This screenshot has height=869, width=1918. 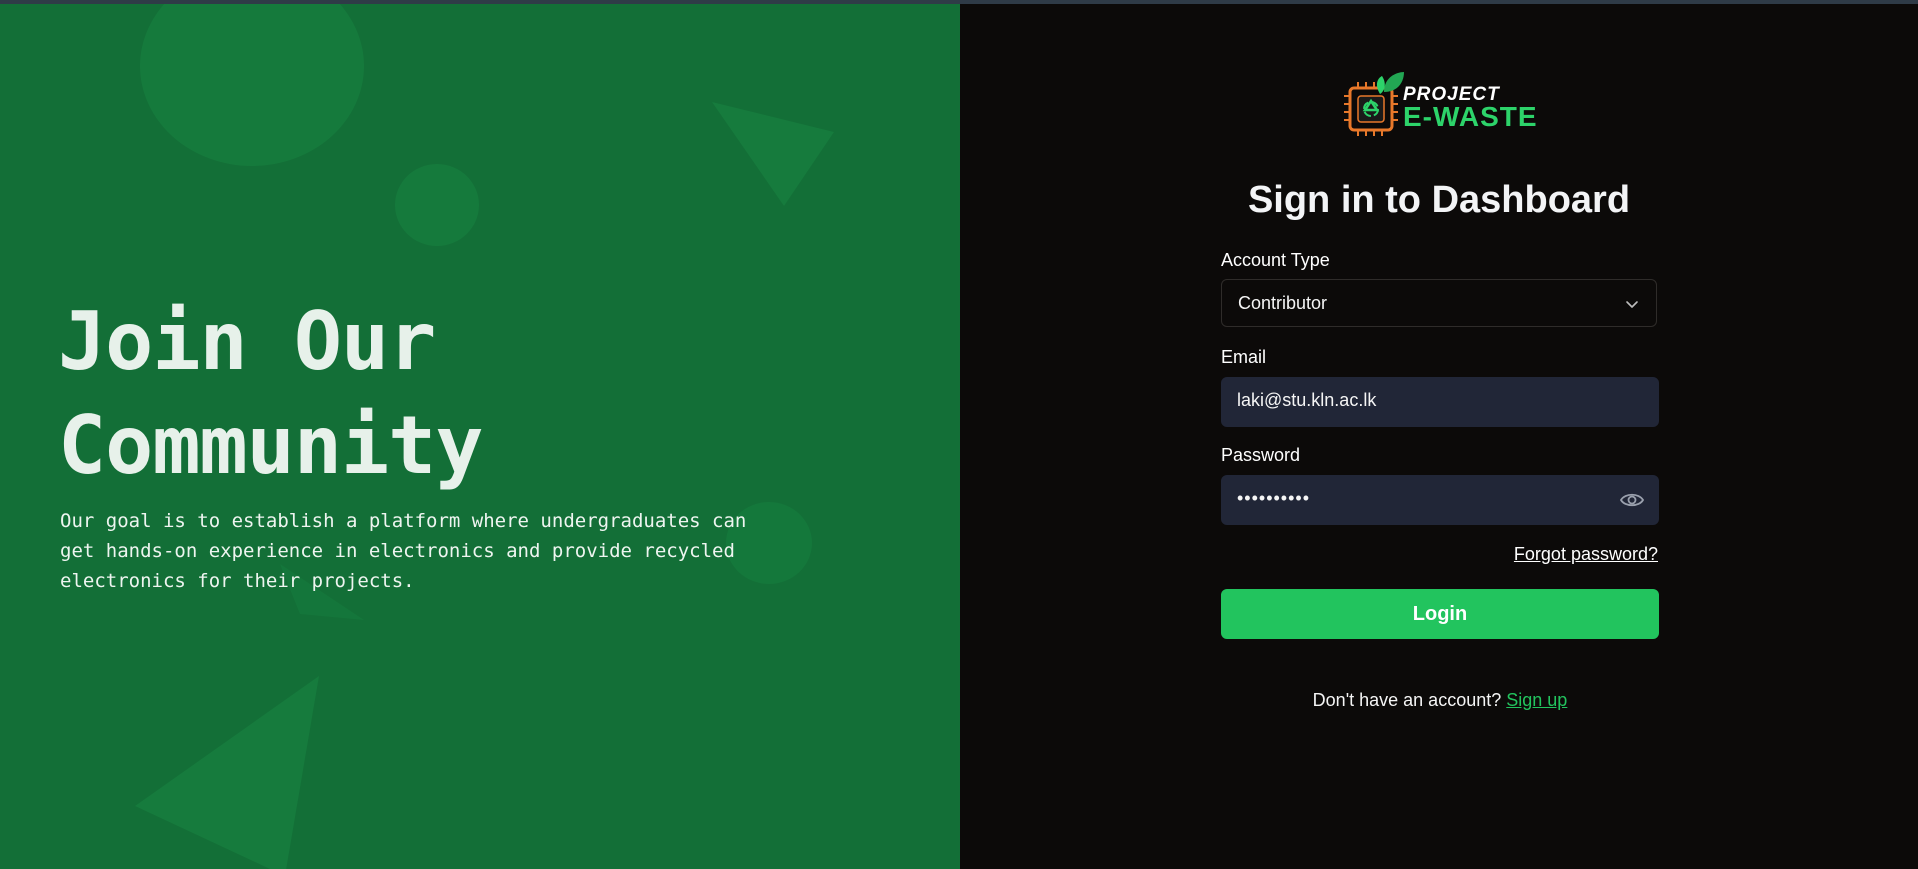 What do you see at coordinates (1559, 554) in the screenshot?
I see `forgot-password-link: Forgot password?` at bounding box center [1559, 554].